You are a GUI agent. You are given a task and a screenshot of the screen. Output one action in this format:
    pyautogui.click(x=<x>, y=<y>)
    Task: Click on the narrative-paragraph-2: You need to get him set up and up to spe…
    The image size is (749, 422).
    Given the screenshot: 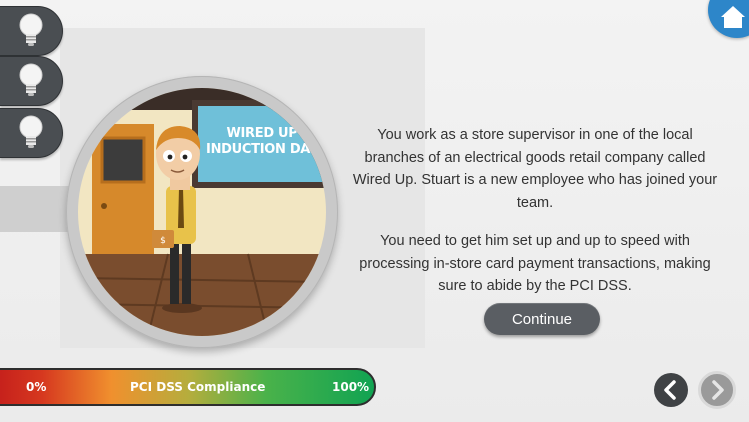 What is the action you would take?
    pyautogui.click(x=535, y=263)
    